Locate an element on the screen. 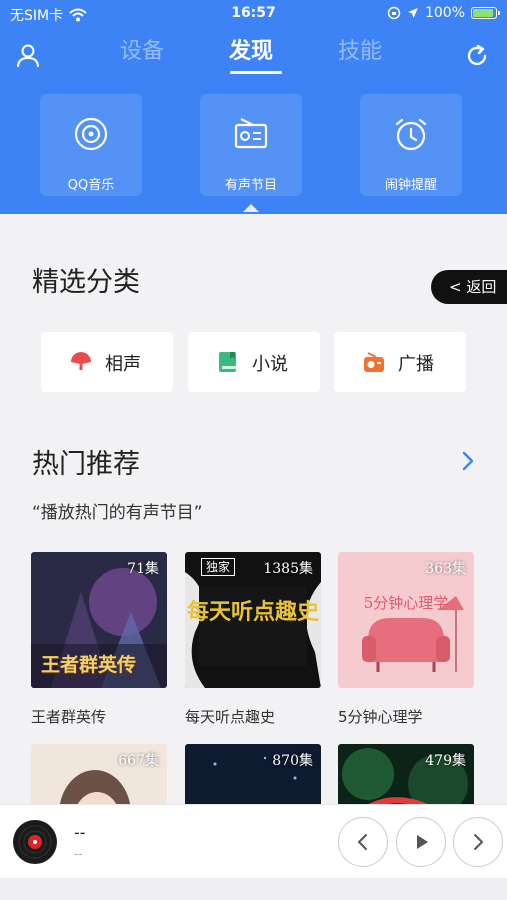  audio-programs-card: 有声节目 is located at coordinates (251, 145).